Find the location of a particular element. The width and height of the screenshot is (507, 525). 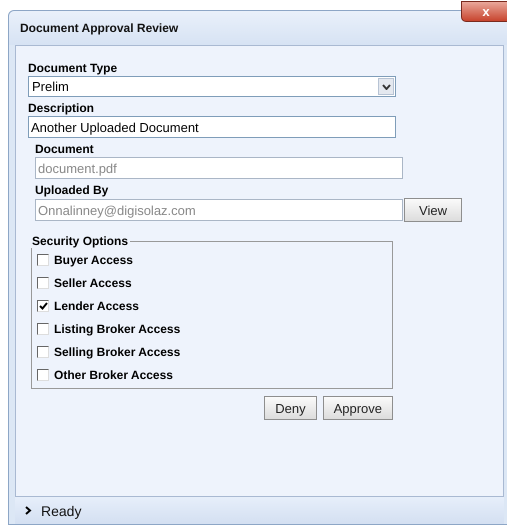

description-field: Another Uploaded Document is located at coordinates (212, 127).